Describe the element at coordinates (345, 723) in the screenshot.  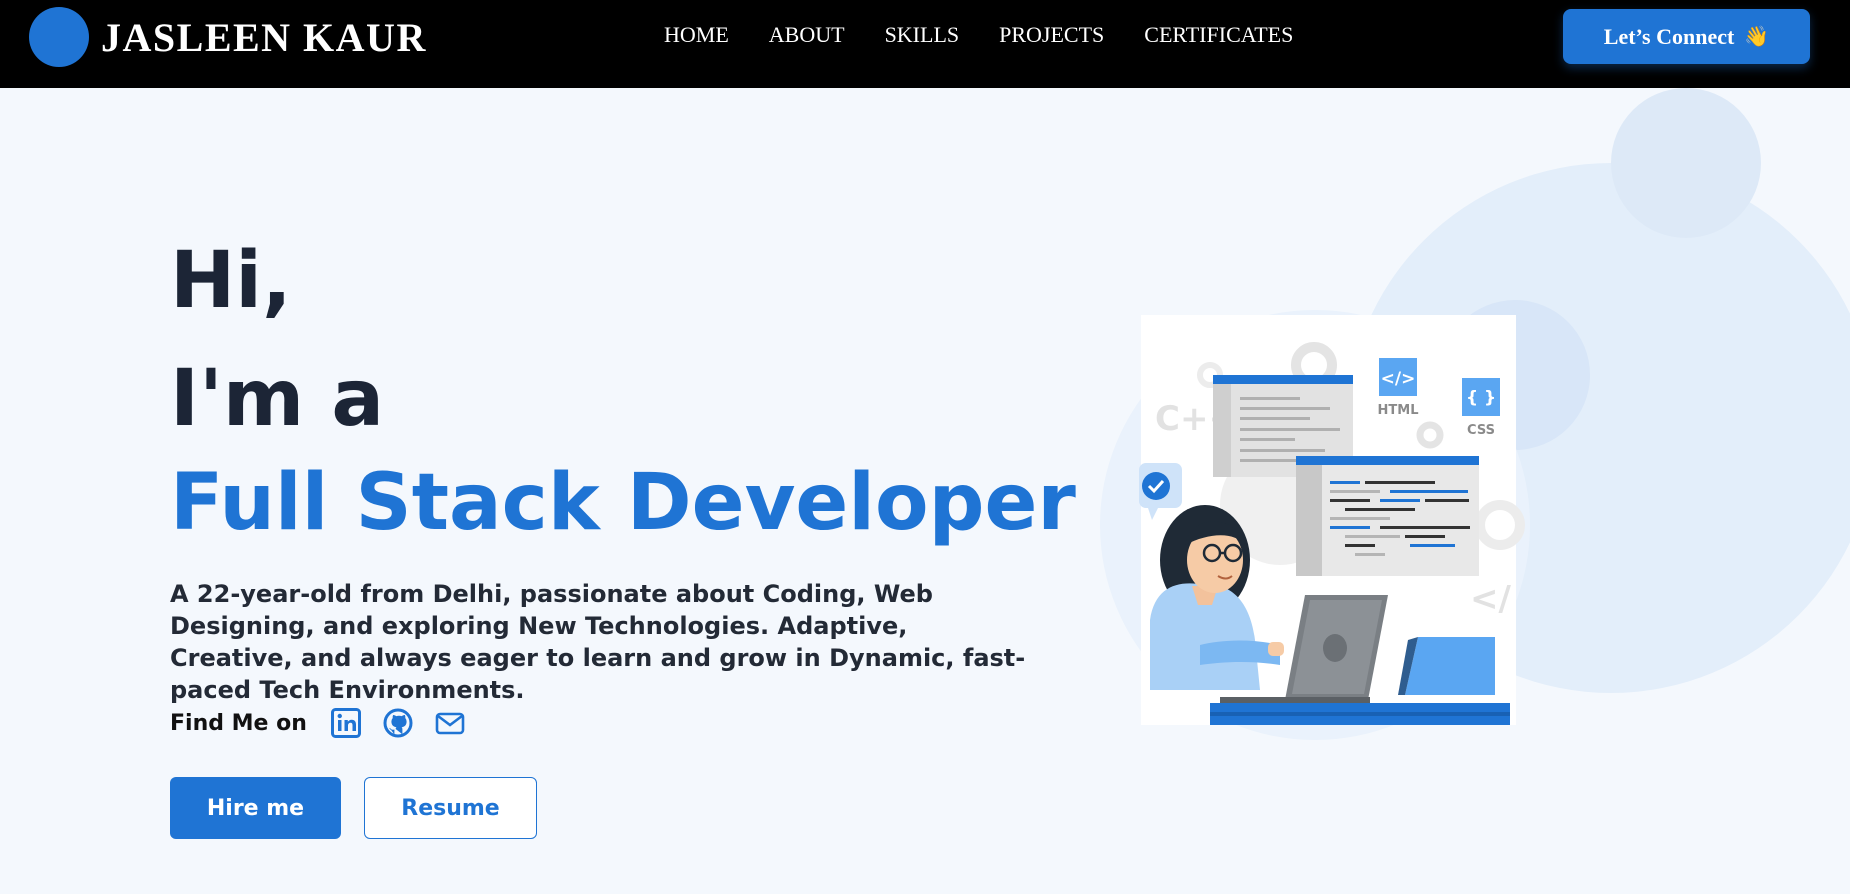
I see `linkedin-icon` at that location.